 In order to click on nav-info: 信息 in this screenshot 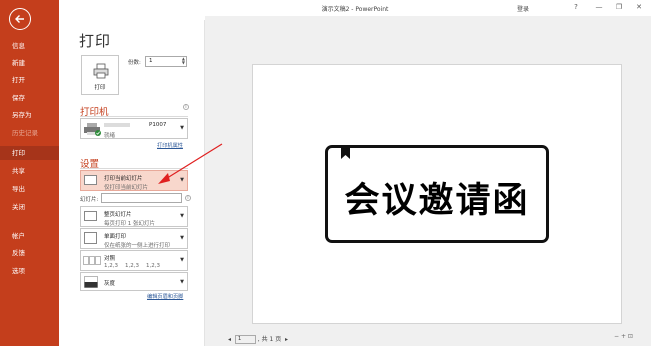, I will do `click(29, 46)`.